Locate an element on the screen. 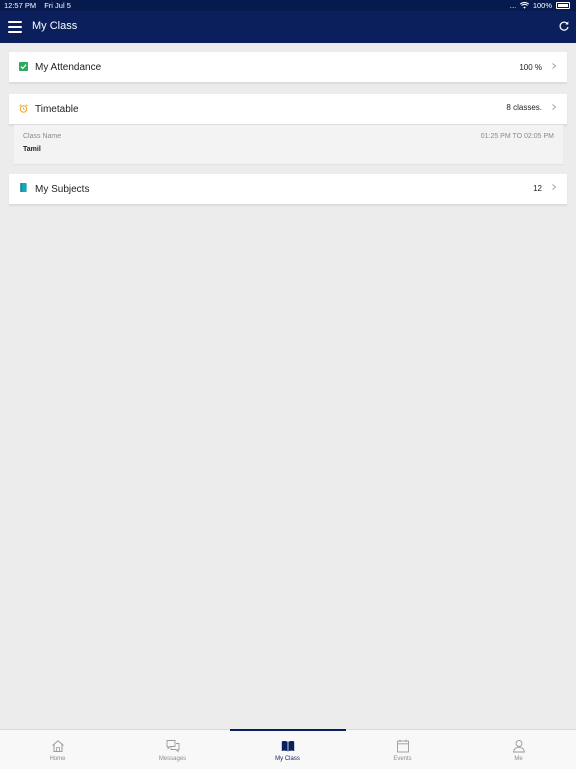  page-title: My Class is located at coordinates (55, 26).